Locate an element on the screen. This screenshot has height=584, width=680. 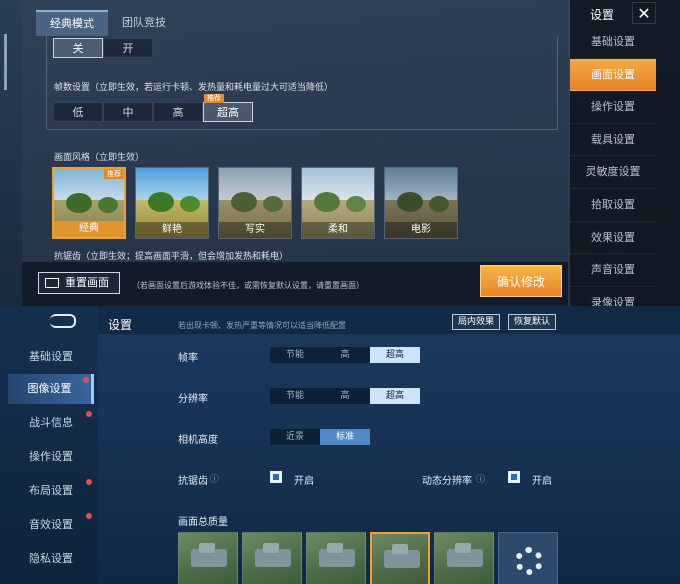
frame-rate-eco: 节能 is located at coordinates (295, 355).